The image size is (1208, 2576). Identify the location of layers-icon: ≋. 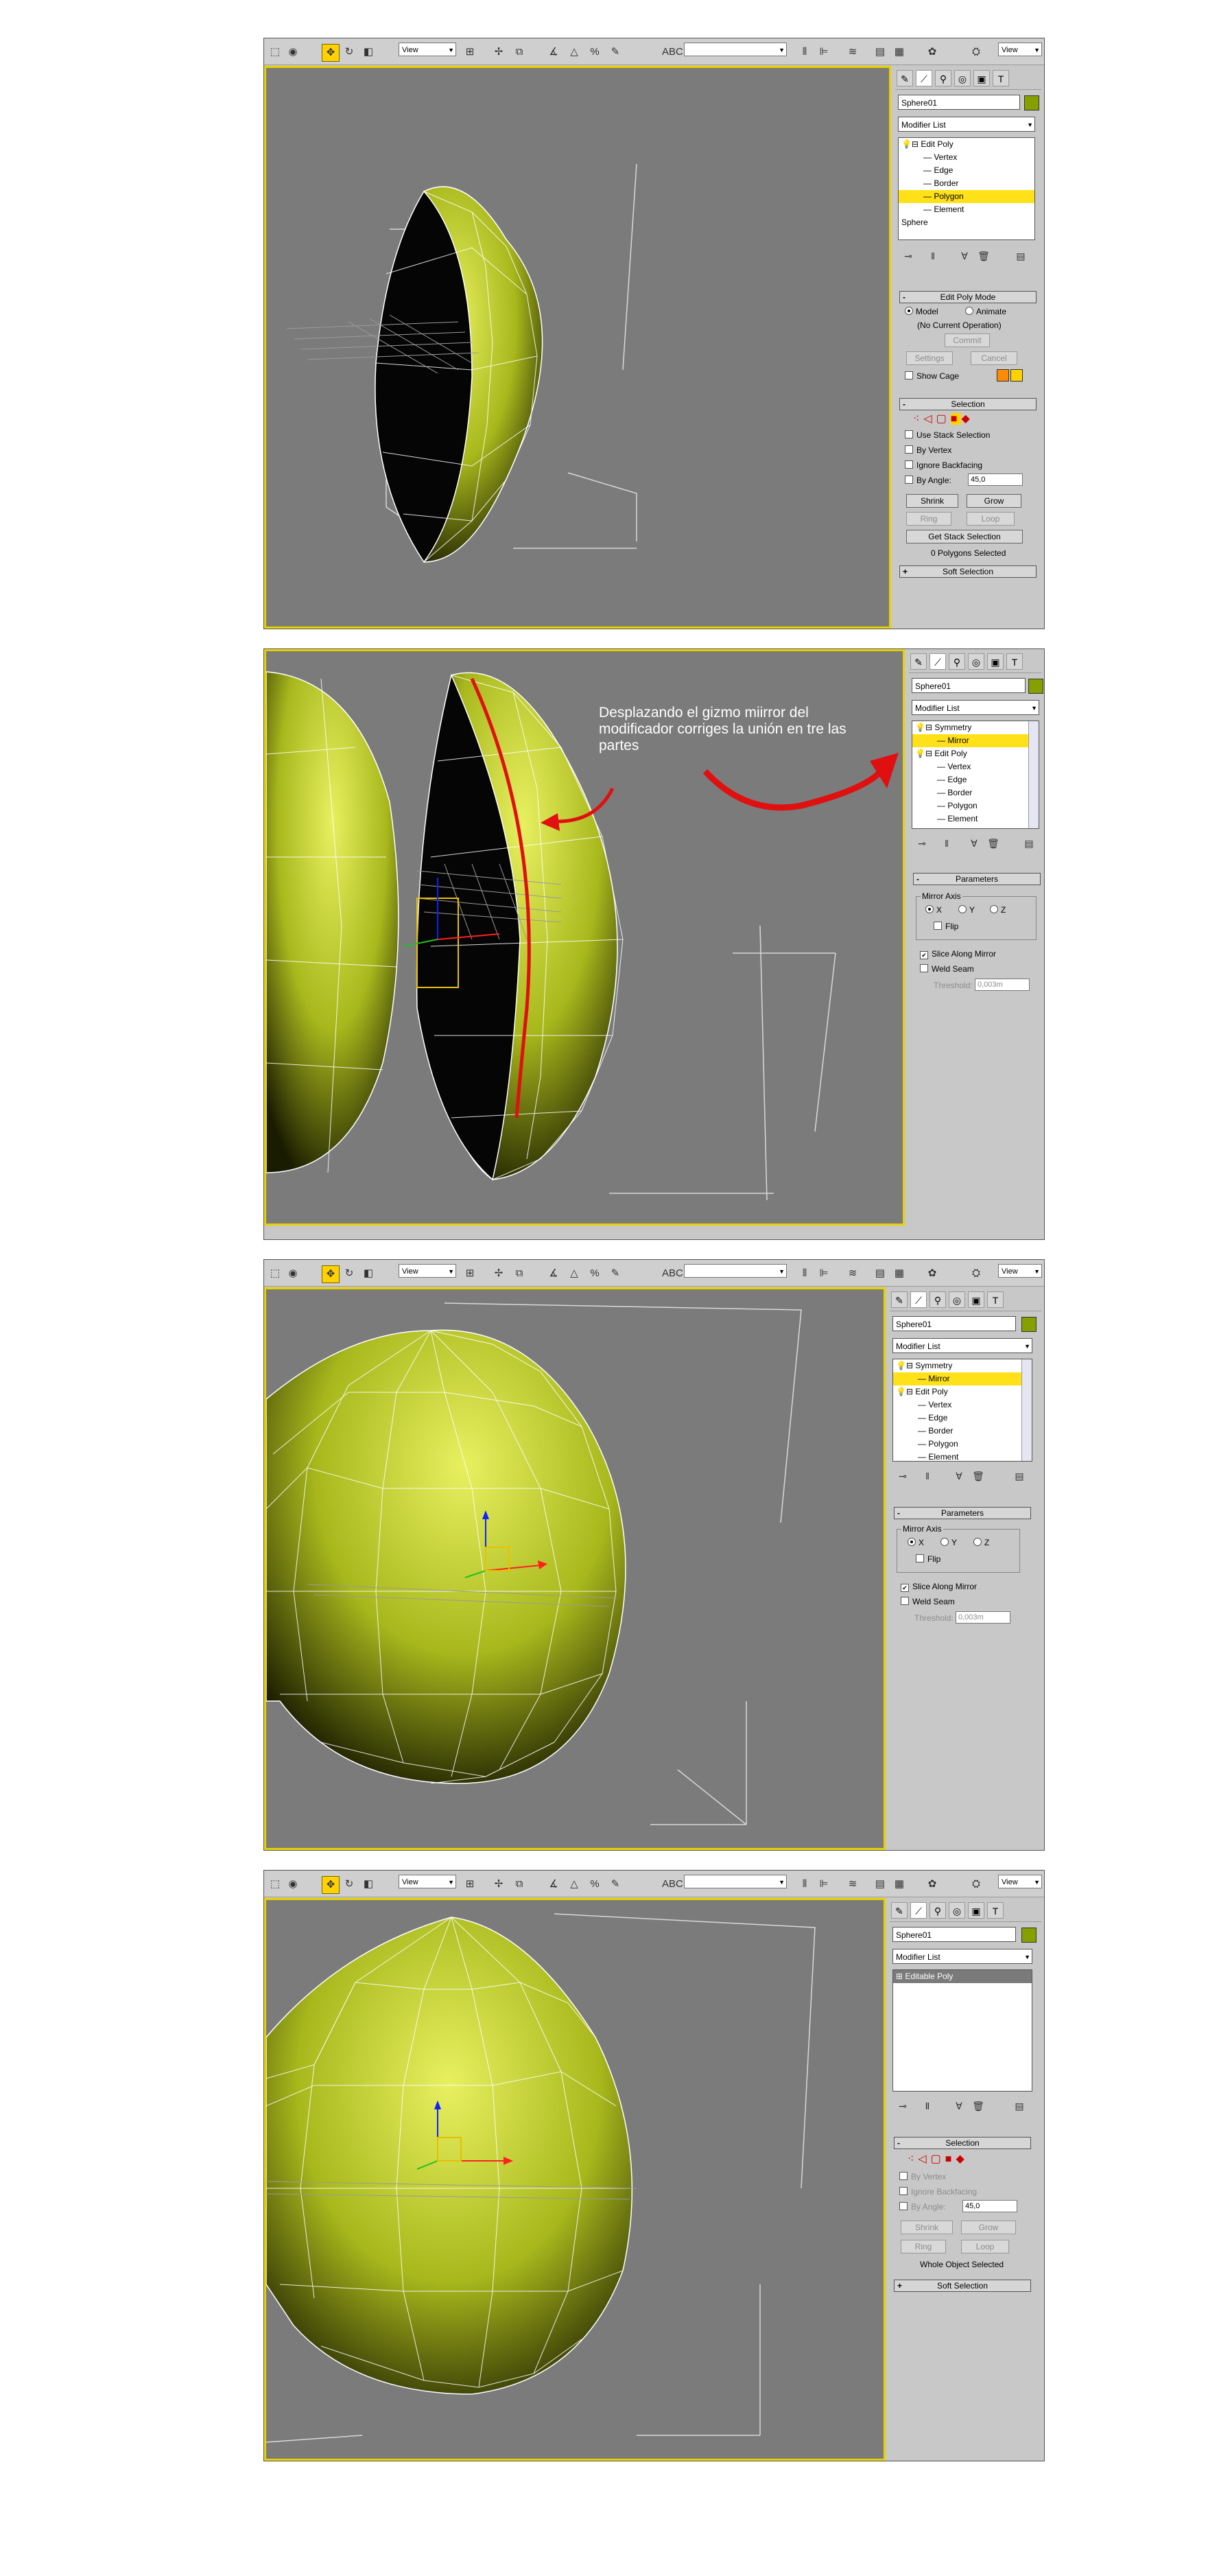
(852, 52).